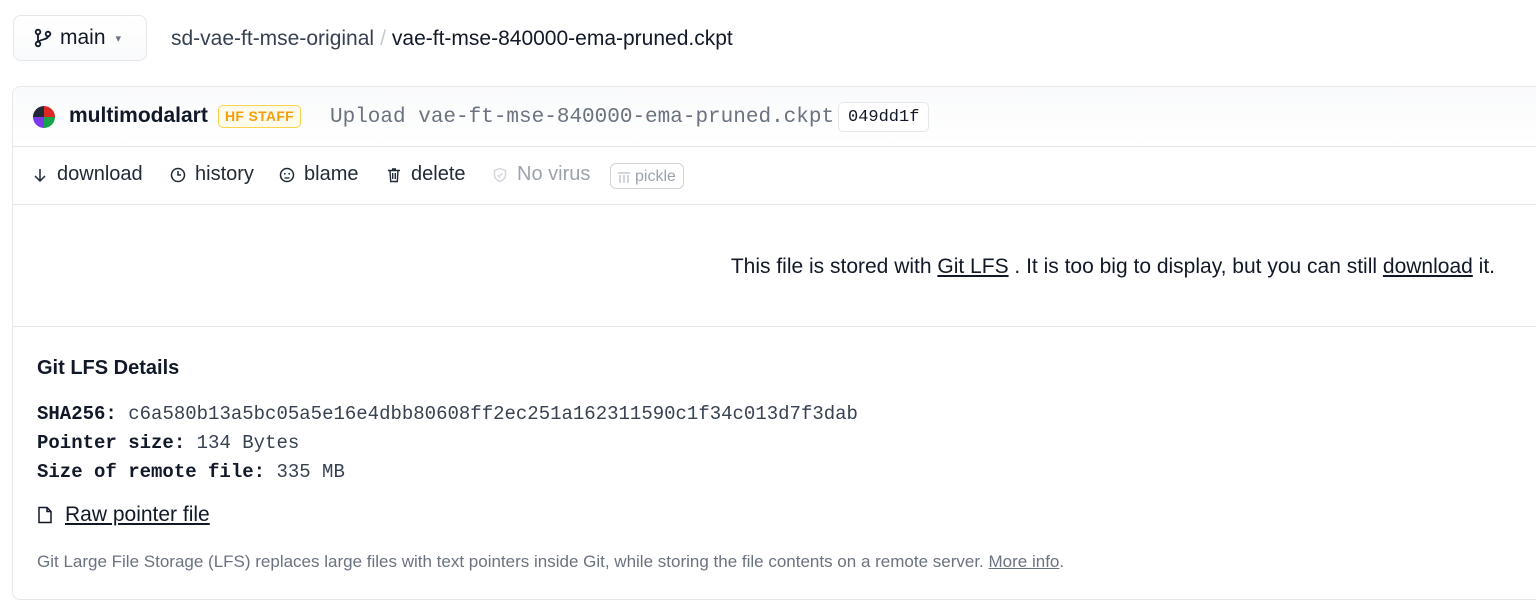 The image size is (1536, 611). What do you see at coordinates (310, 472) in the screenshot?
I see `remote-size-value: 335 MB` at bounding box center [310, 472].